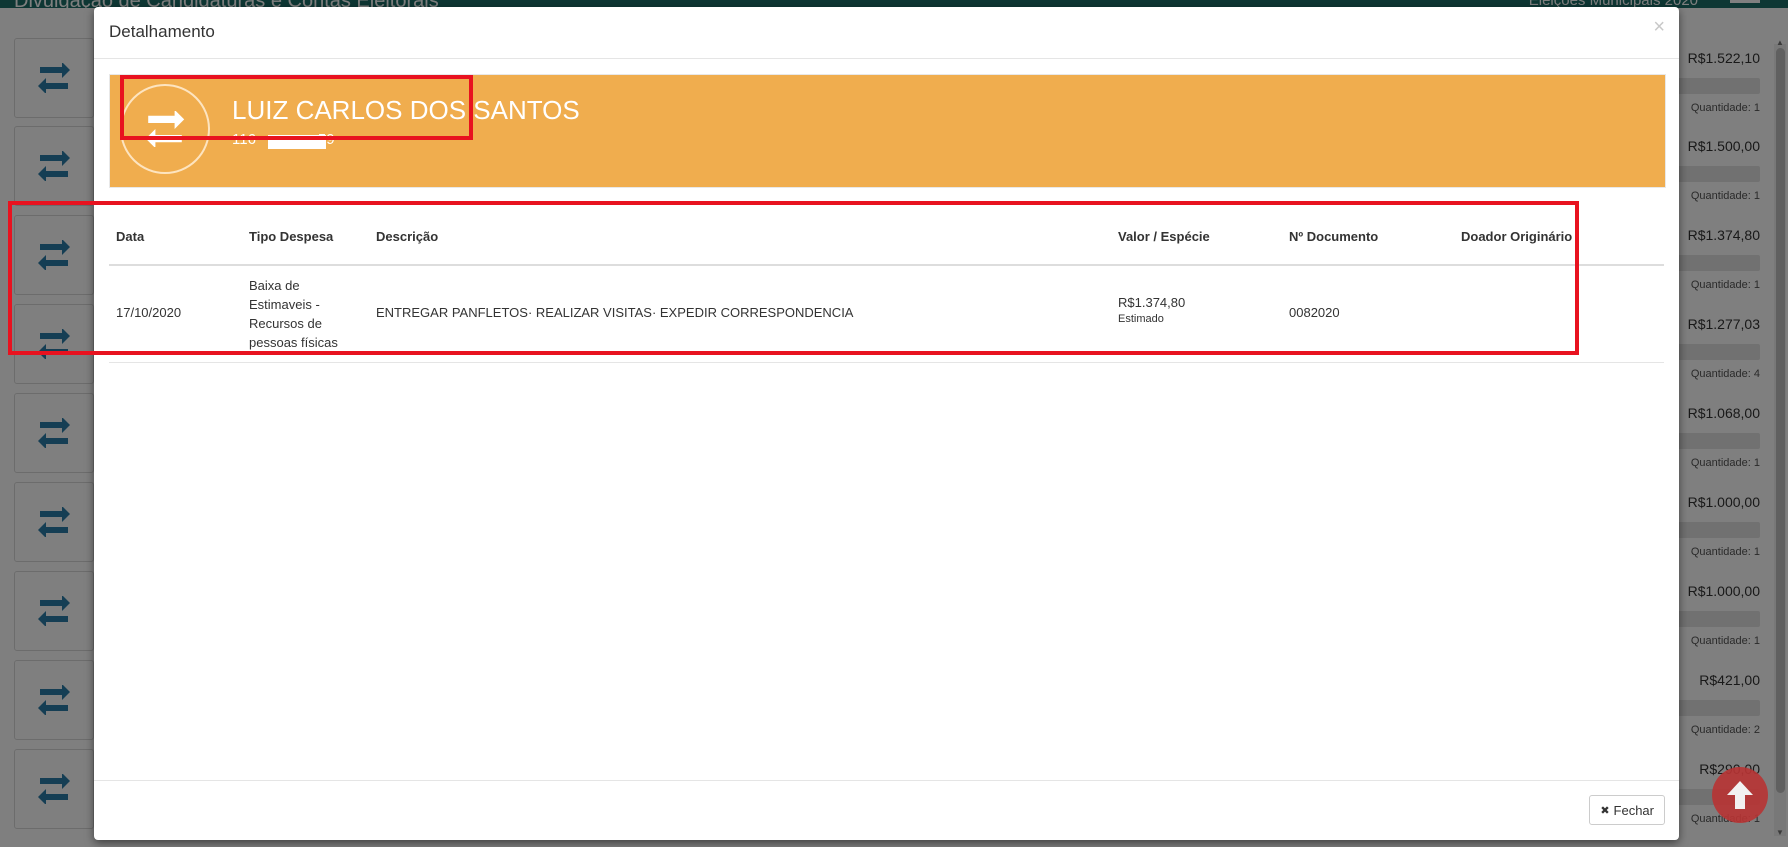 This screenshot has height=847, width=1788. I want to click on modal-header: Detalhamento ×, so click(886, 33).